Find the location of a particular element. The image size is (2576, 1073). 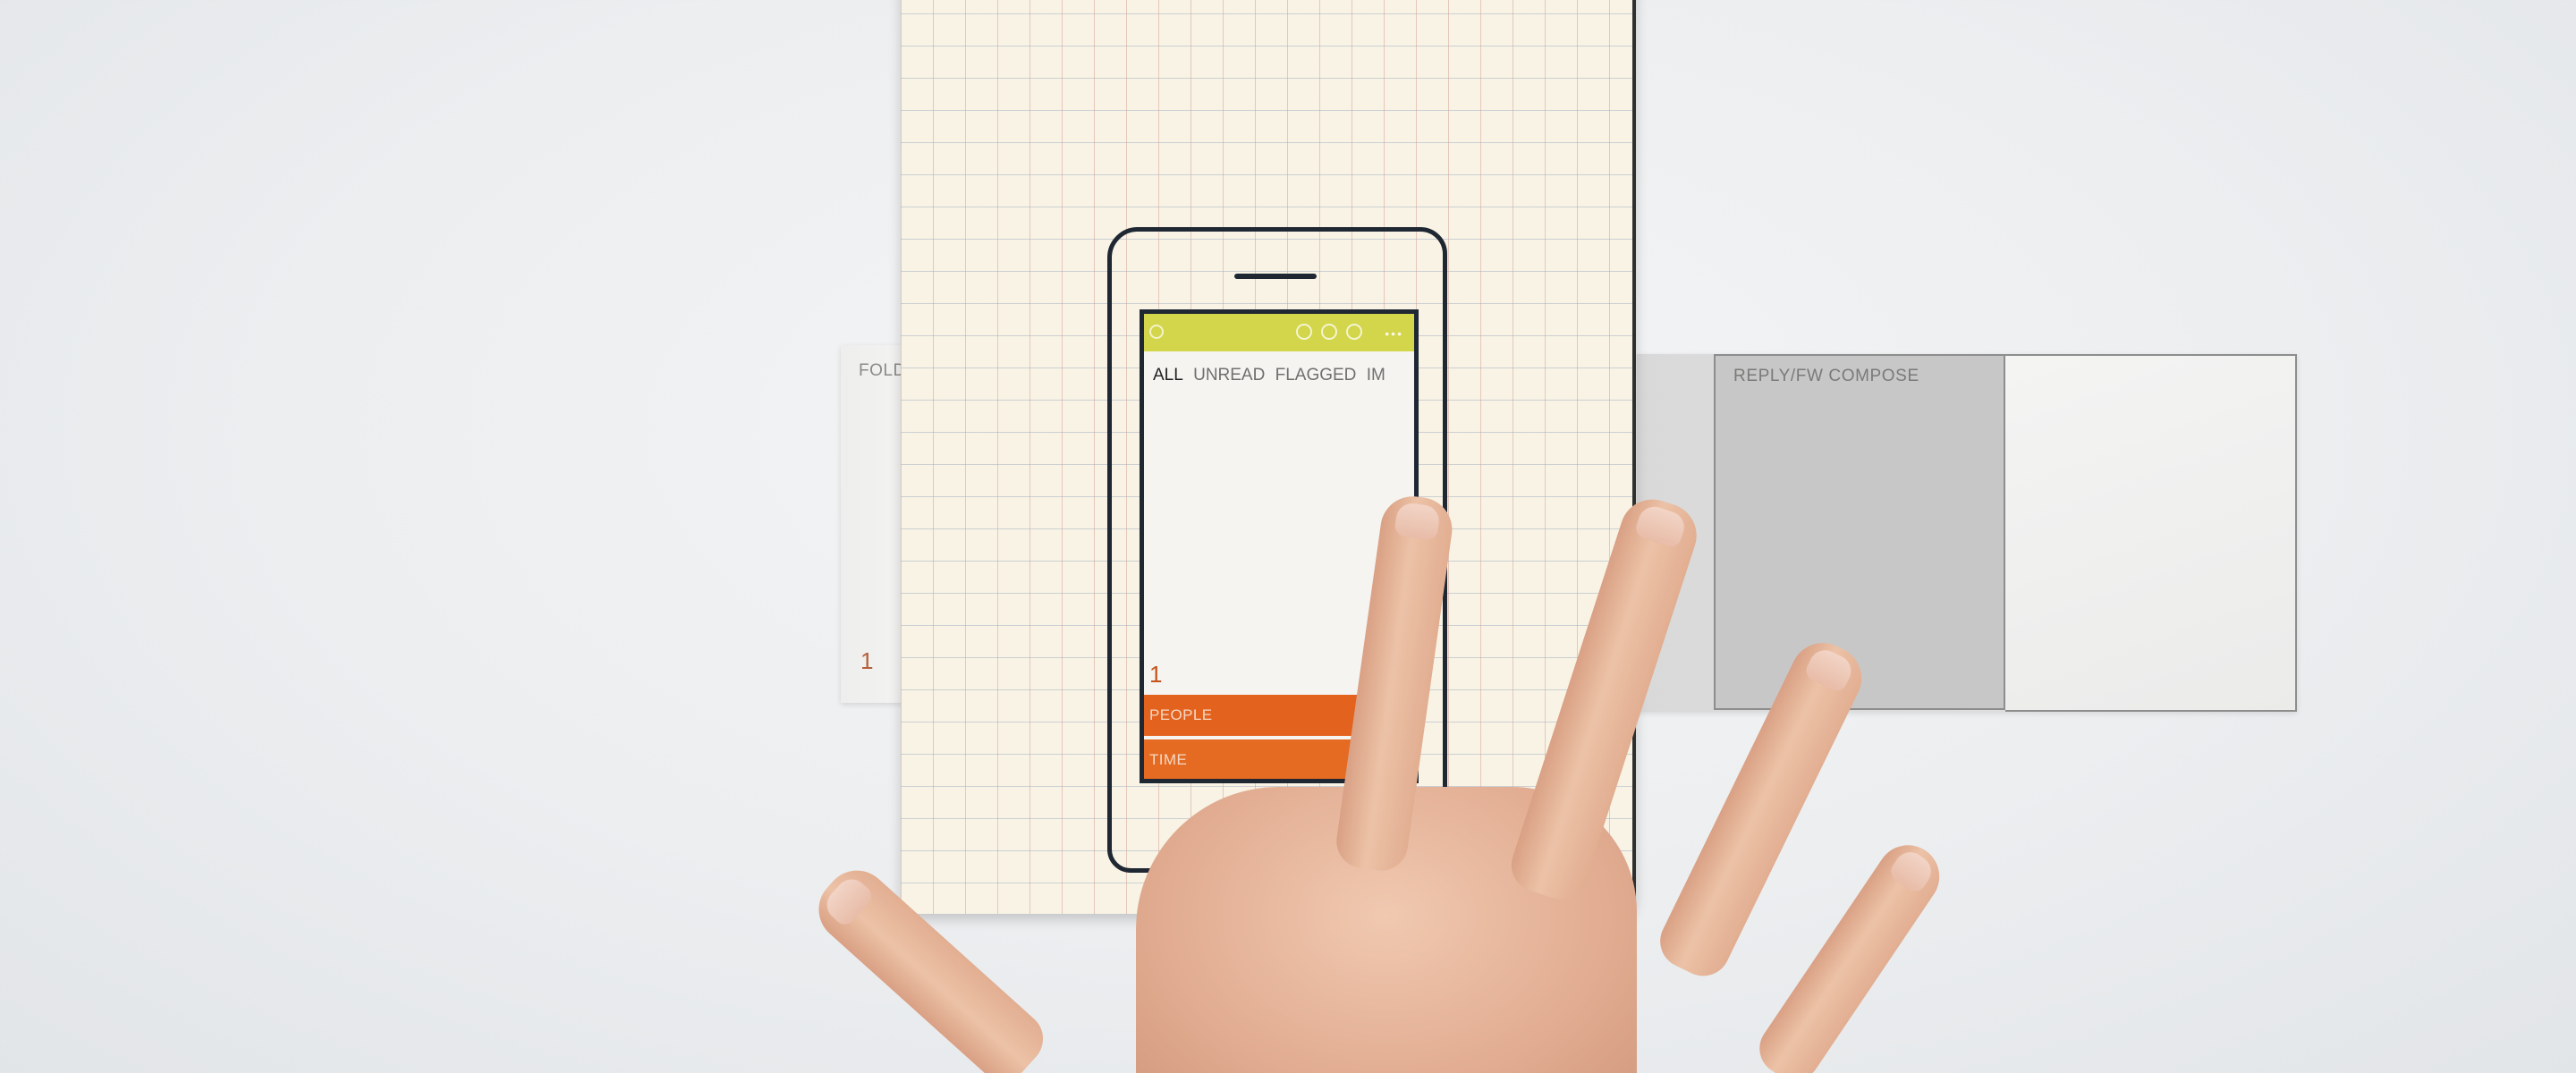

back-icon is located at coordinates (1156, 332).